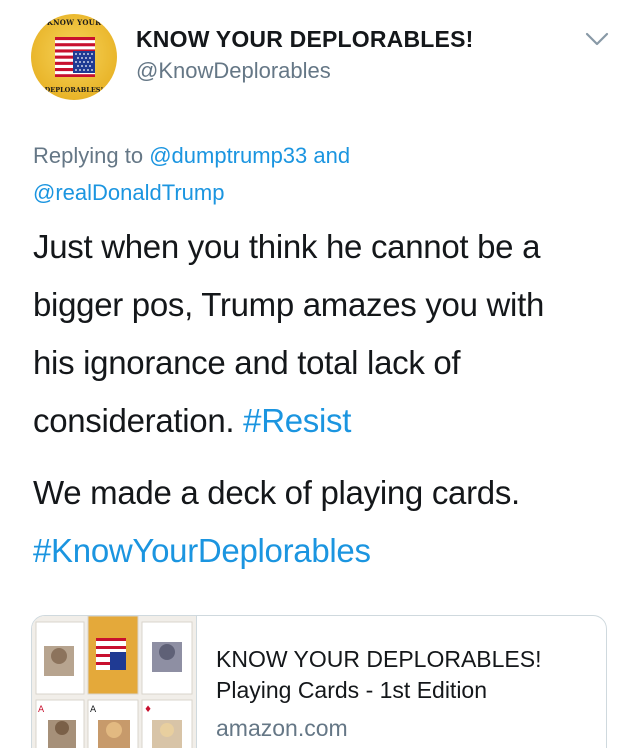 The height and width of the screenshot is (748, 618). What do you see at coordinates (289, 304) in the screenshot?
I see `tweet-text-line: bigger pos, Trump amazes you with` at bounding box center [289, 304].